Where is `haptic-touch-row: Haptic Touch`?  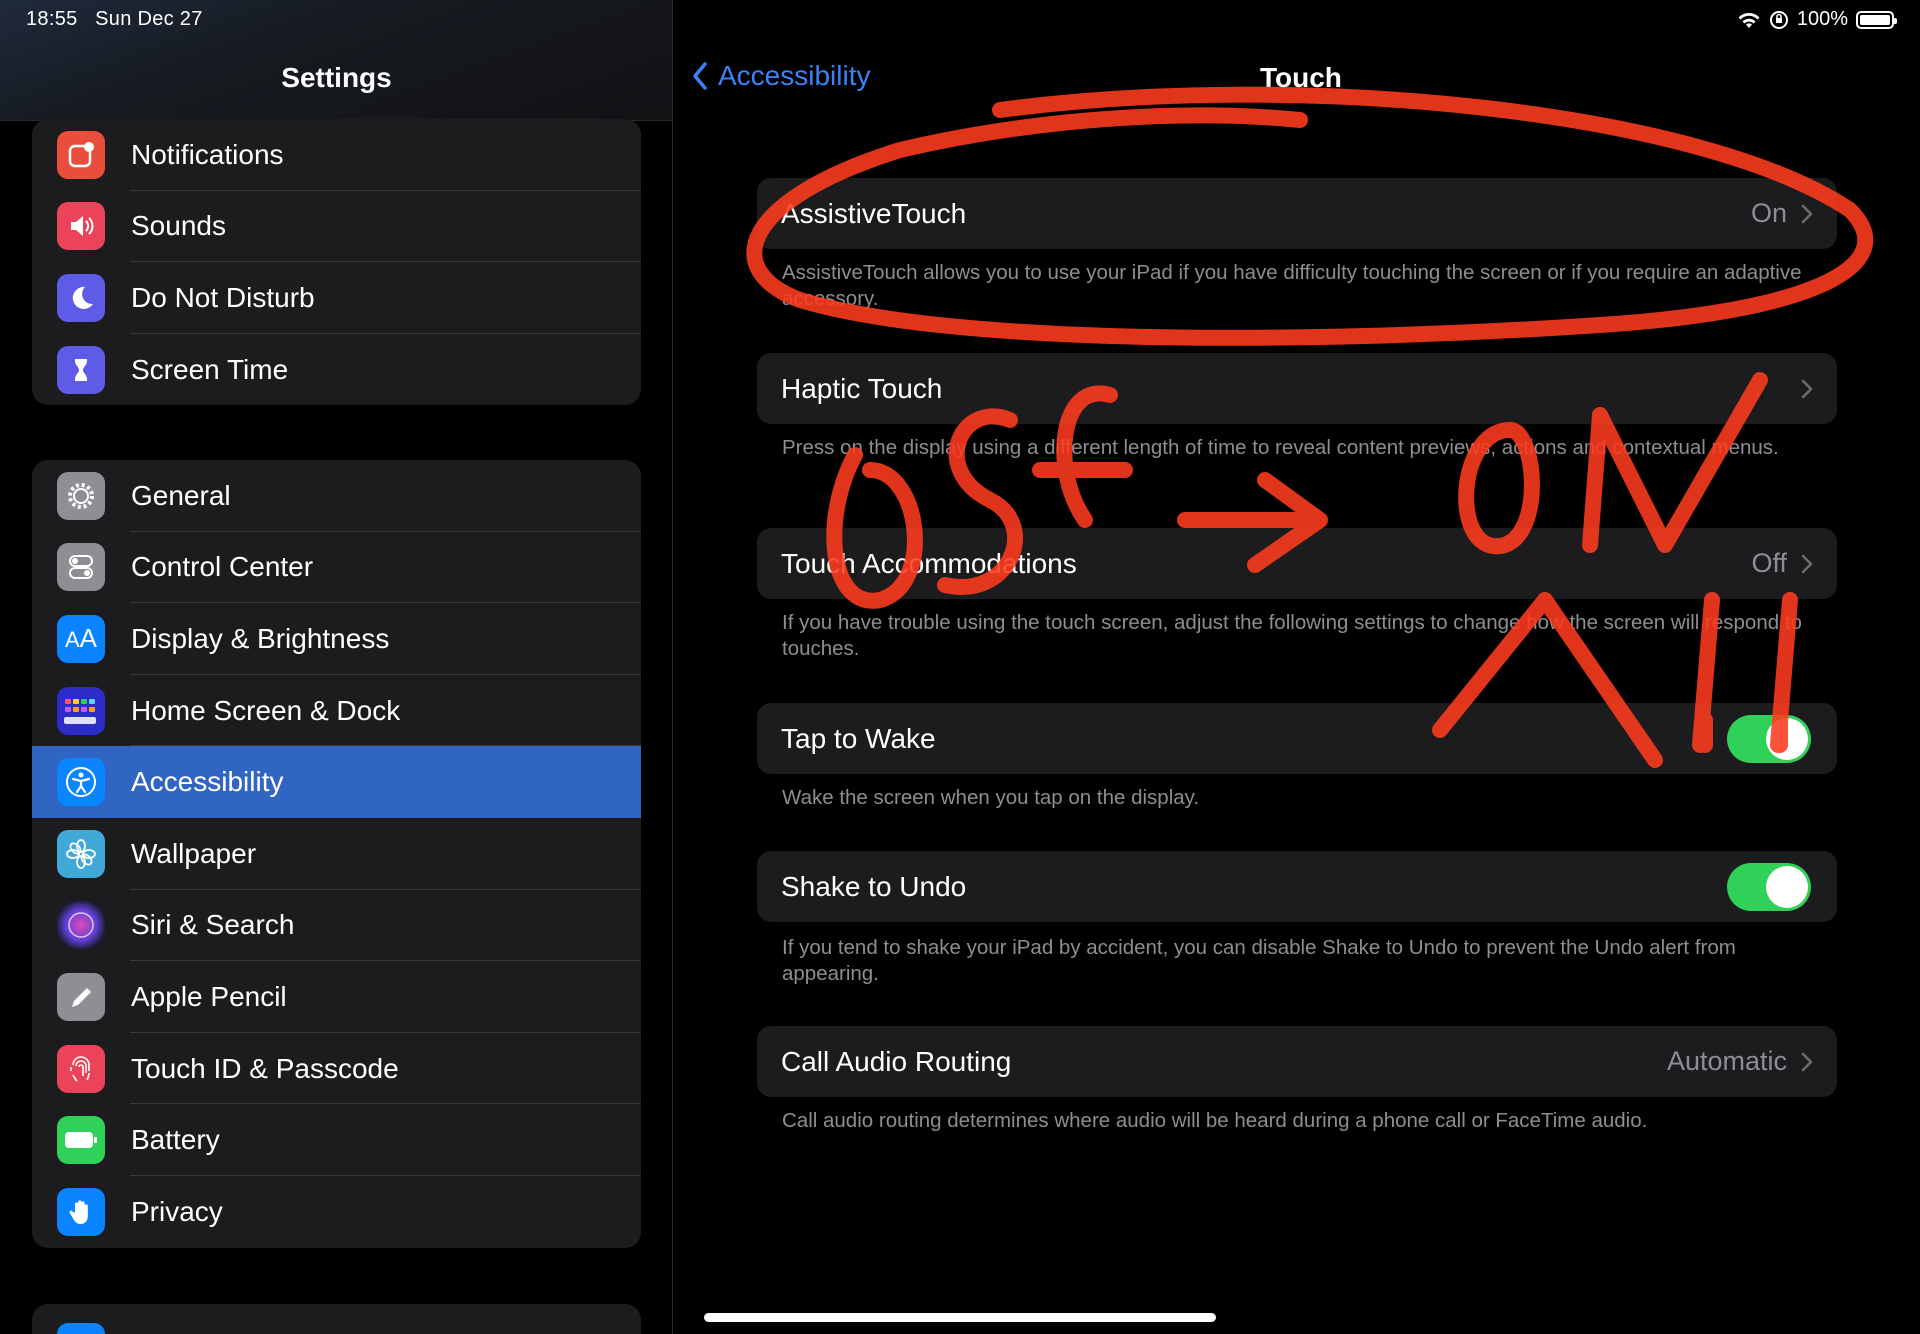 haptic-touch-row: Haptic Touch is located at coordinates (1297, 388).